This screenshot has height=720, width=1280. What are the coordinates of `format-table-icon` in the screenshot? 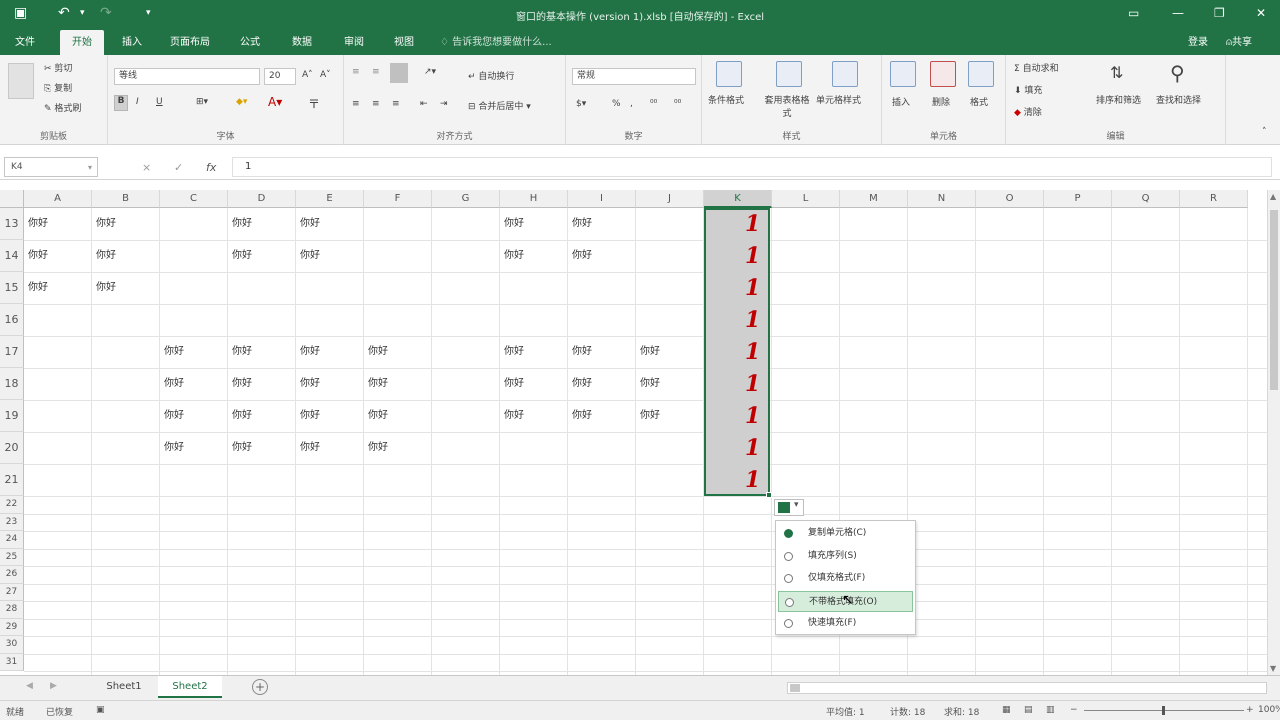 It's located at (789, 74).